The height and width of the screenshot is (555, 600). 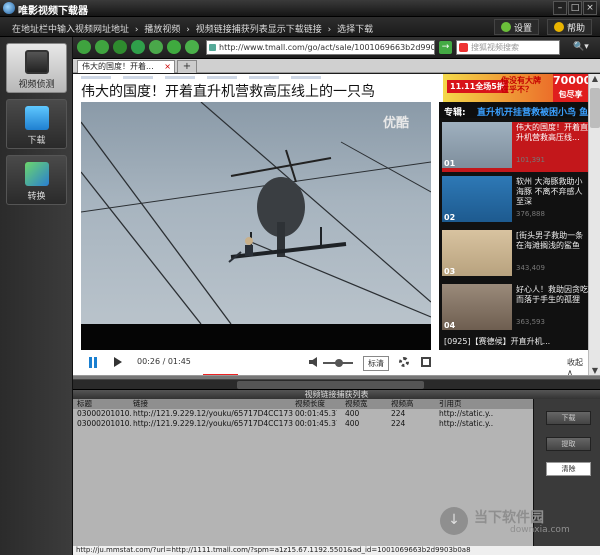 I want to click on settings-button: 设置, so click(x=516, y=27).